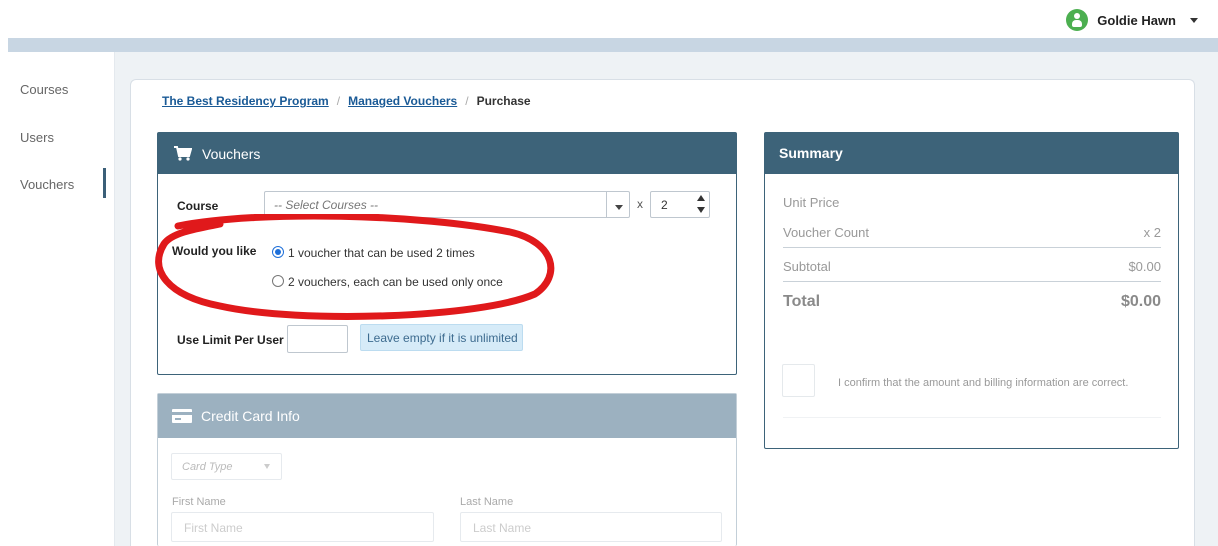 The width and height of the screenshot is (1218, 546). Describe the element at coordinates (447, 416) in the screenshot. I see `credit-card-header: Credit Card Info` at that location.